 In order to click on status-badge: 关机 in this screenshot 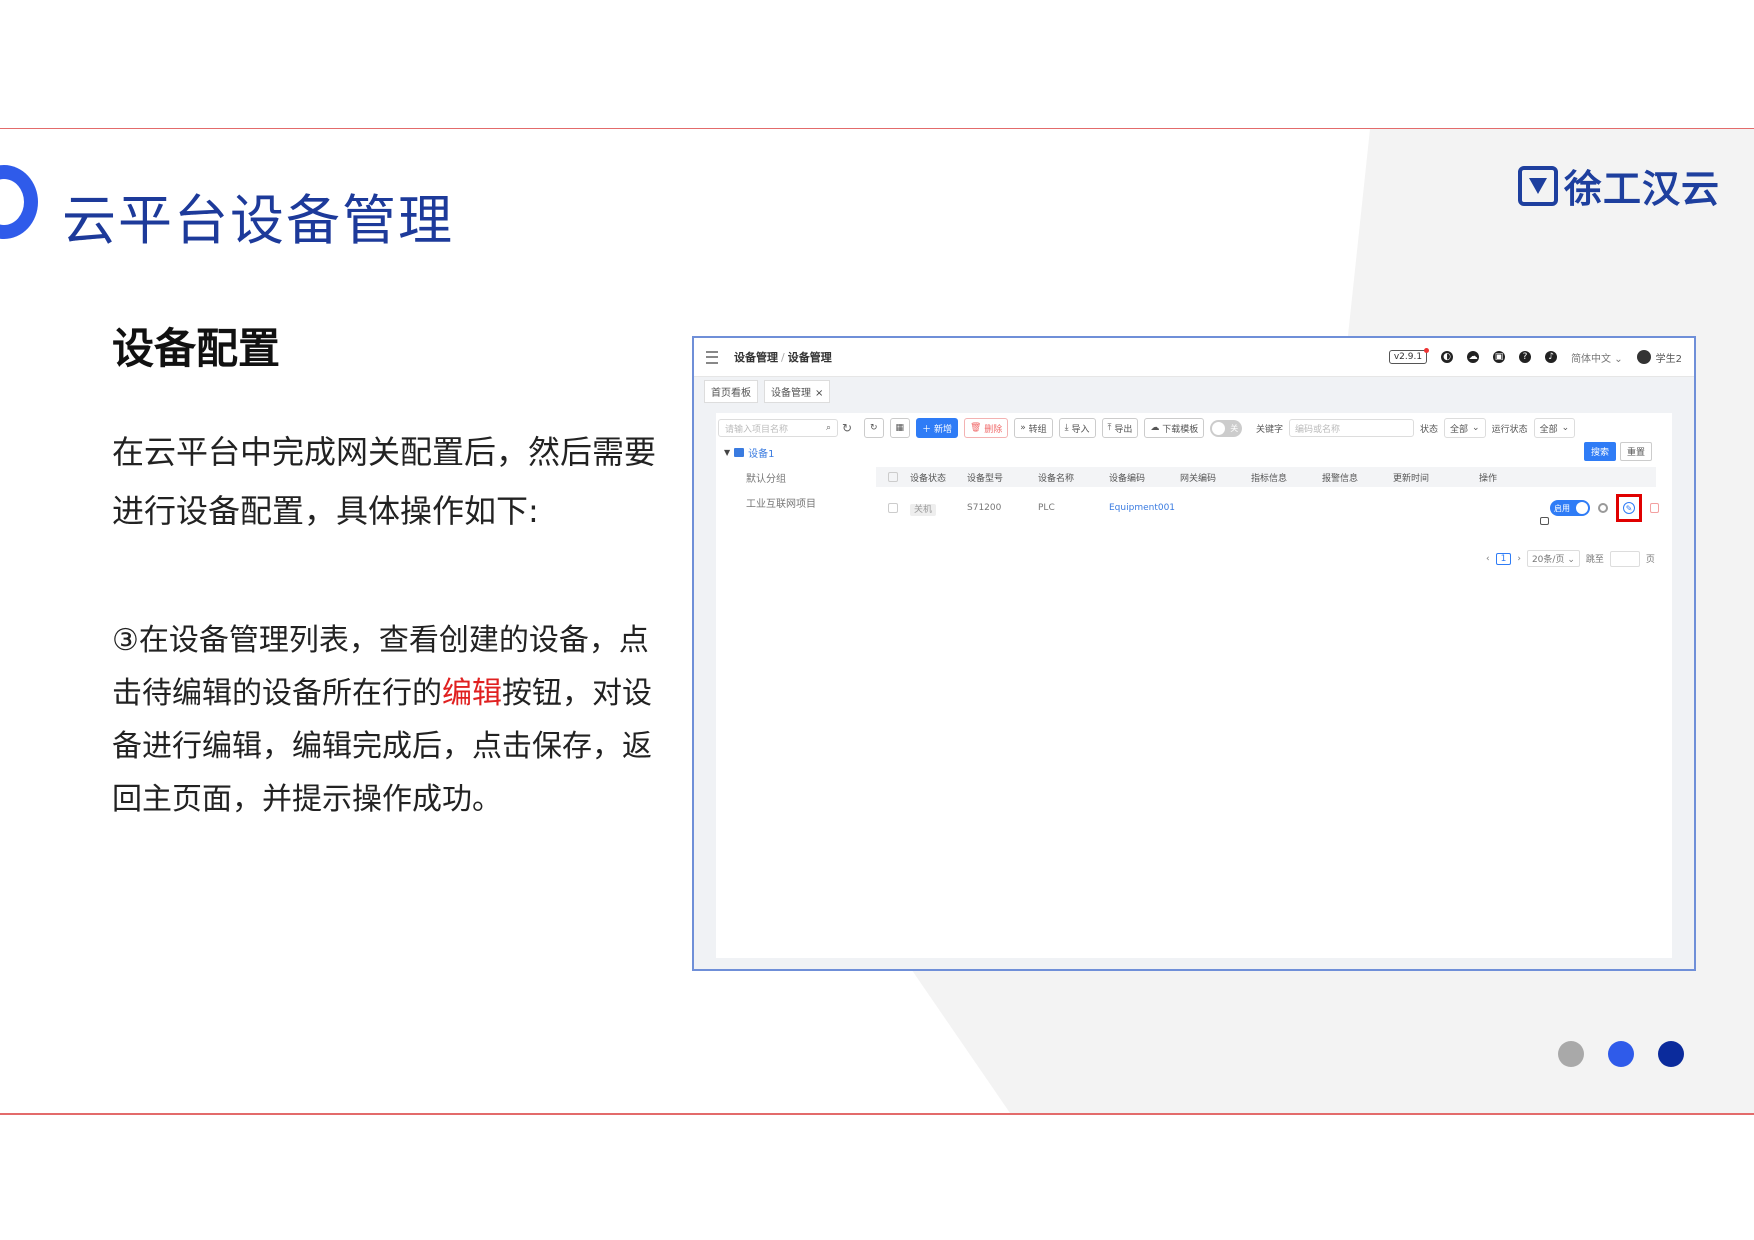, I will do `click(923, 509)`.